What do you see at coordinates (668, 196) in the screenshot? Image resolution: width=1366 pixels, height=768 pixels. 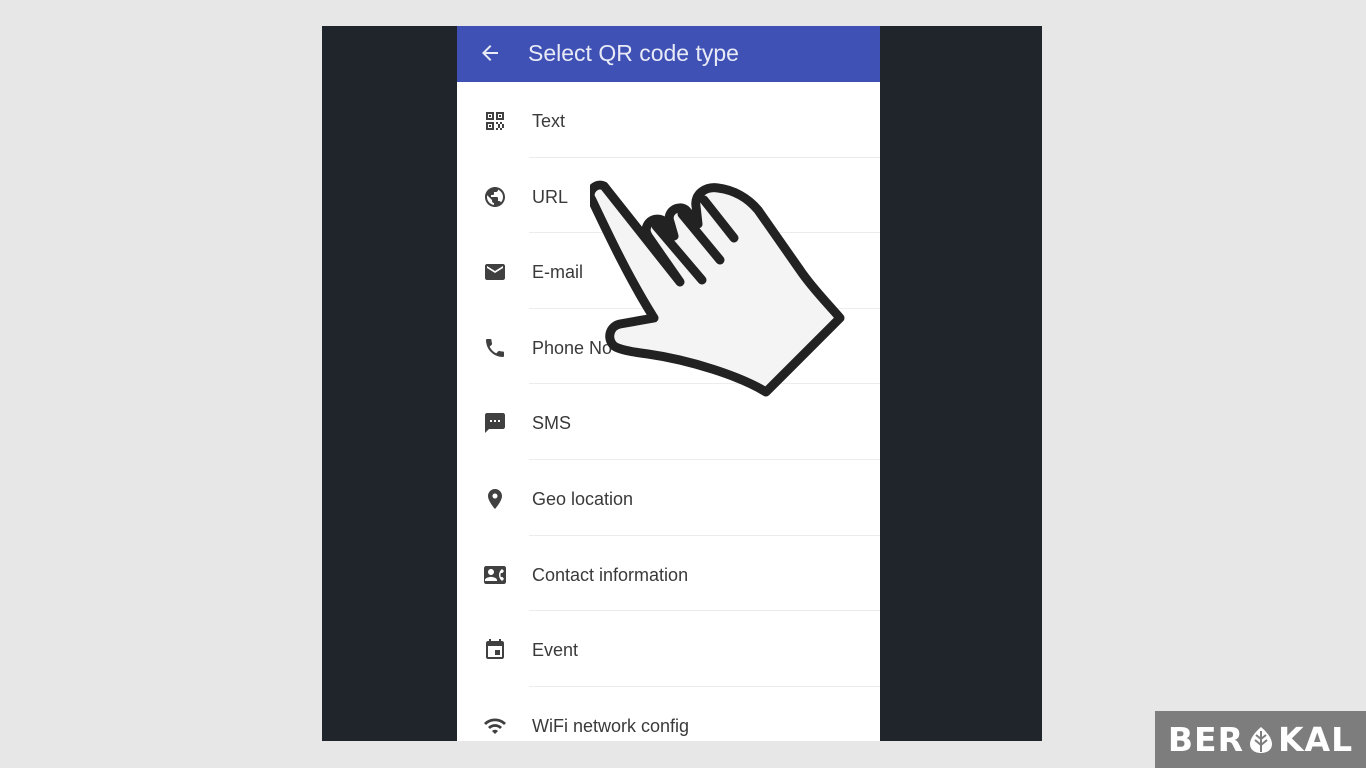 I see `list-item-url: URL` at bounding box center [668, 196].